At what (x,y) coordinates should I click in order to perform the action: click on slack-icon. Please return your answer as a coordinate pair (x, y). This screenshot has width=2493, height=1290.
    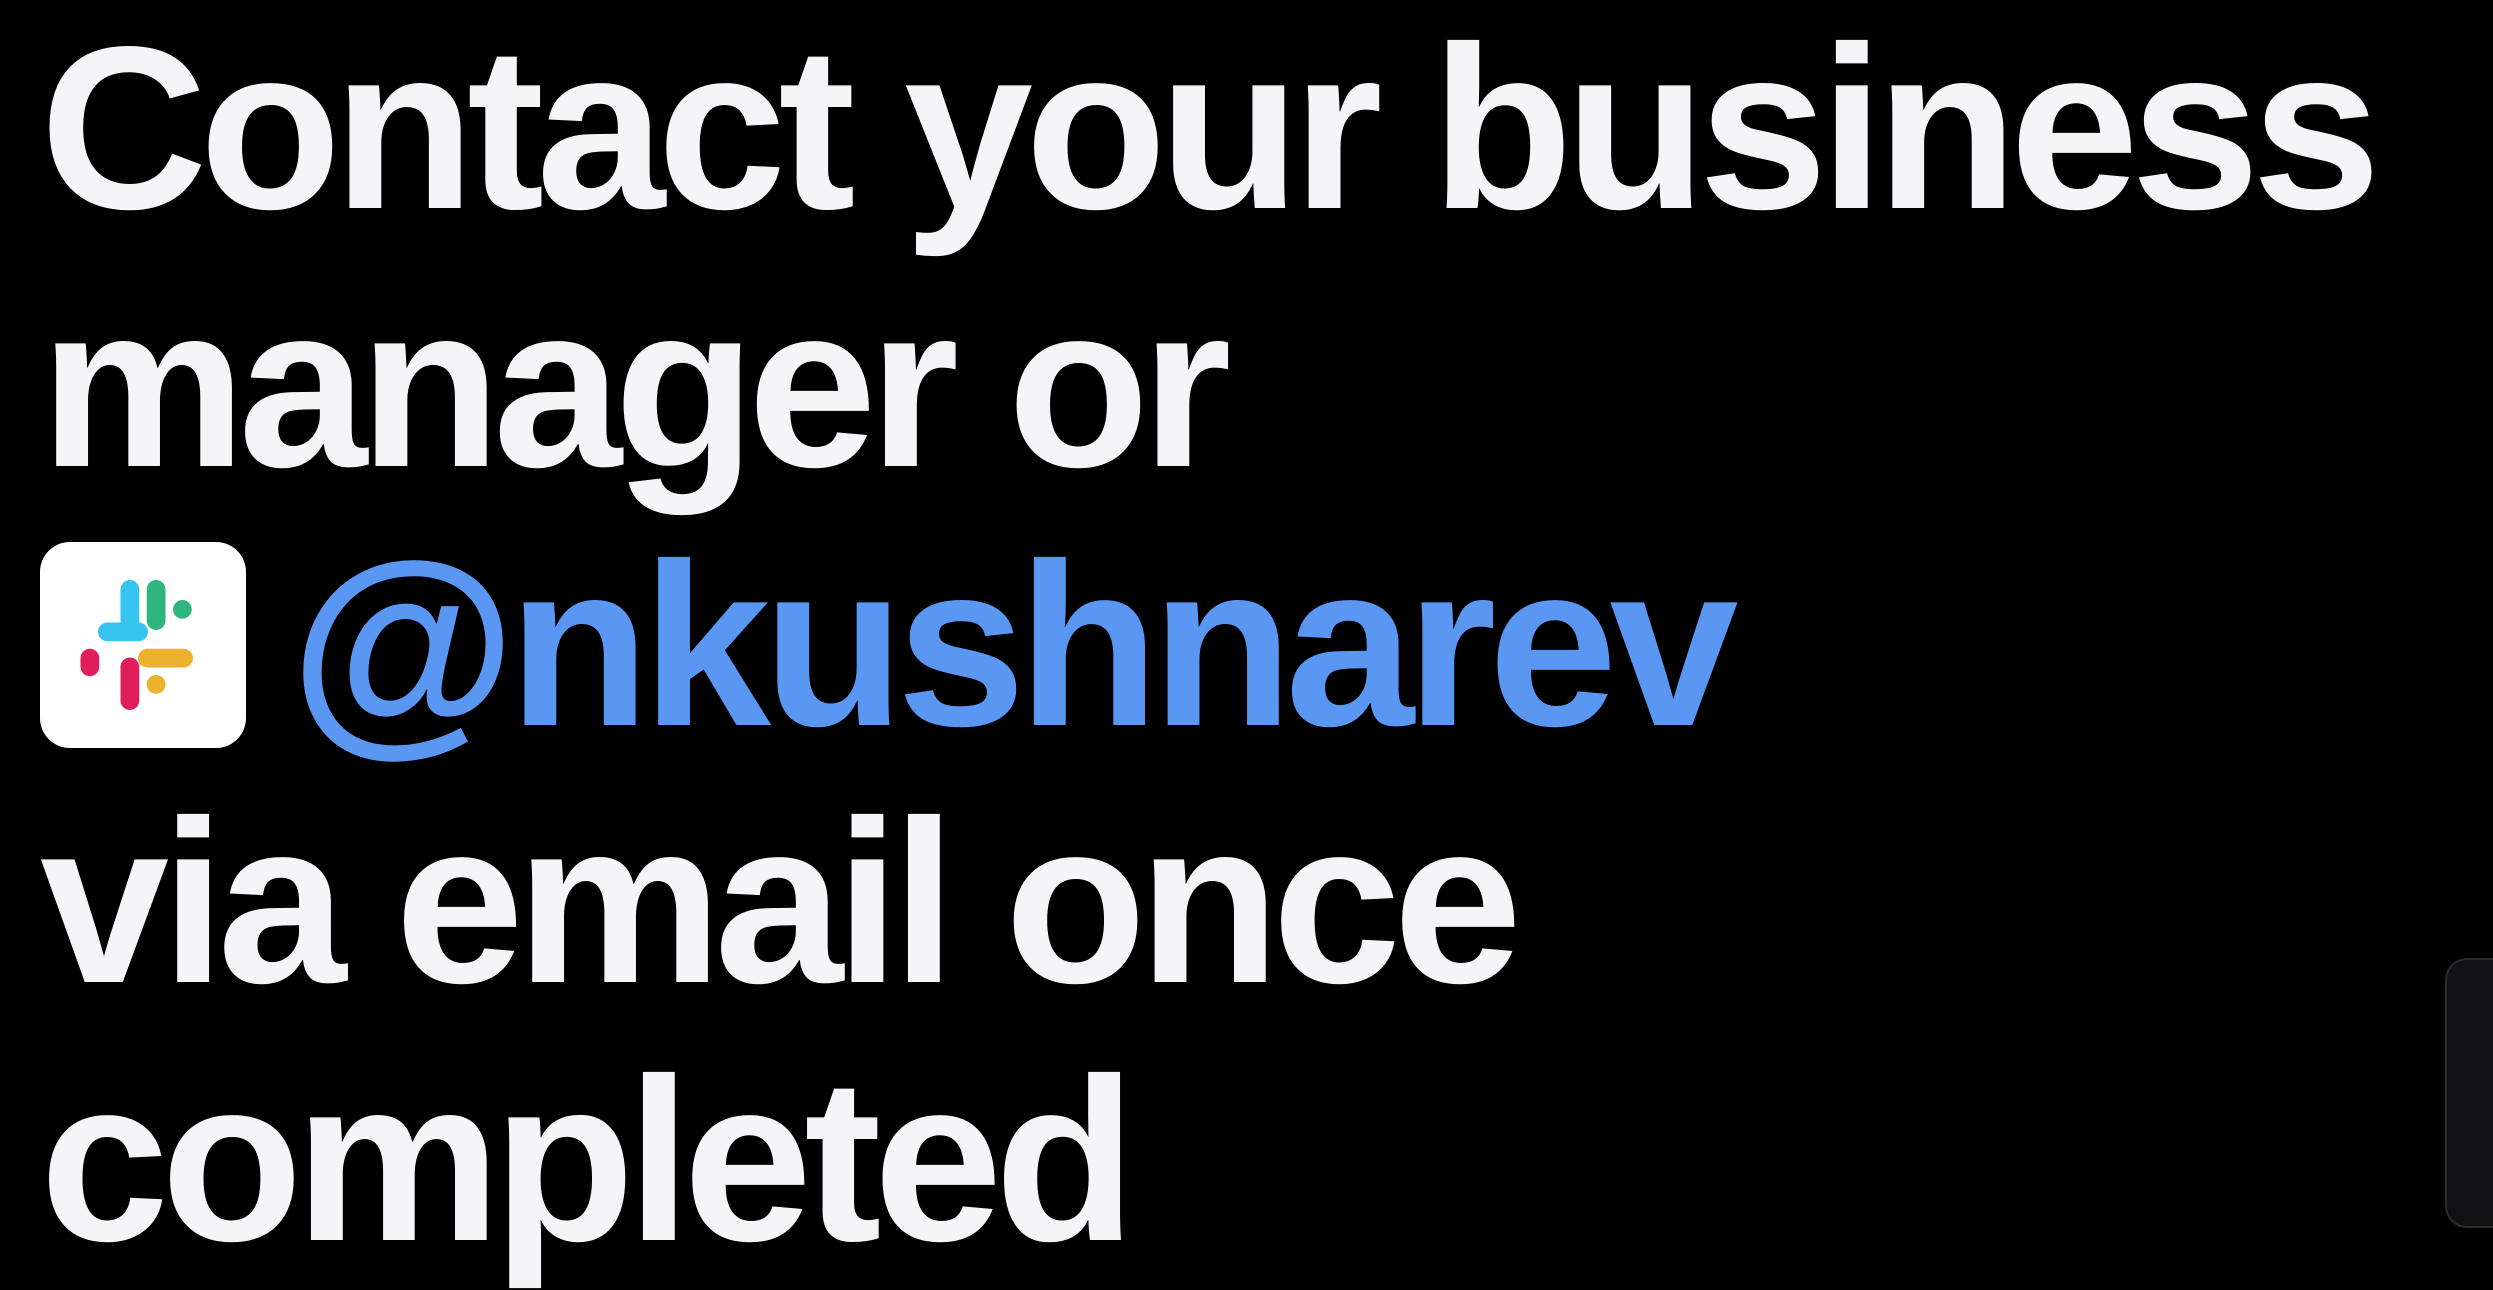
    Looking at the image, I should click on (143, 645).